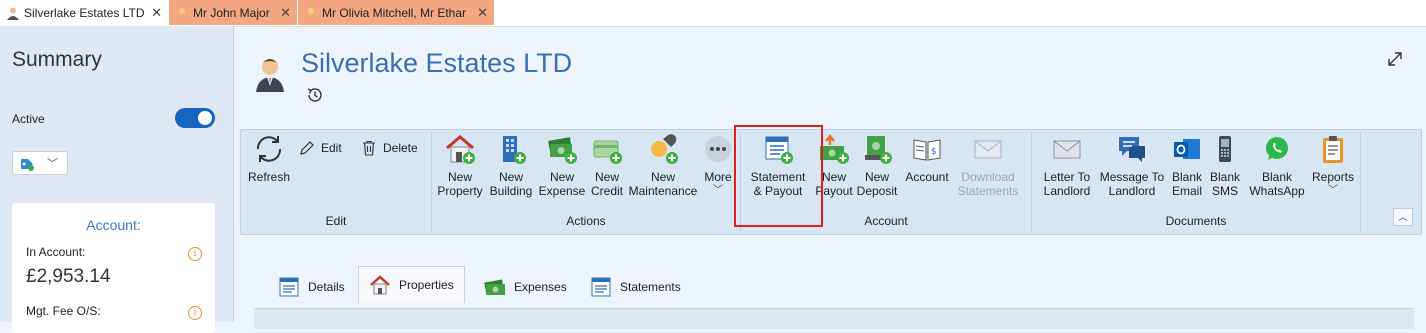 The image size is (1426, 333). Describe the element at coordinates (1132, 165) in the screenshot. I see `message-to-landlord-button: Message To Landlord` at that location.